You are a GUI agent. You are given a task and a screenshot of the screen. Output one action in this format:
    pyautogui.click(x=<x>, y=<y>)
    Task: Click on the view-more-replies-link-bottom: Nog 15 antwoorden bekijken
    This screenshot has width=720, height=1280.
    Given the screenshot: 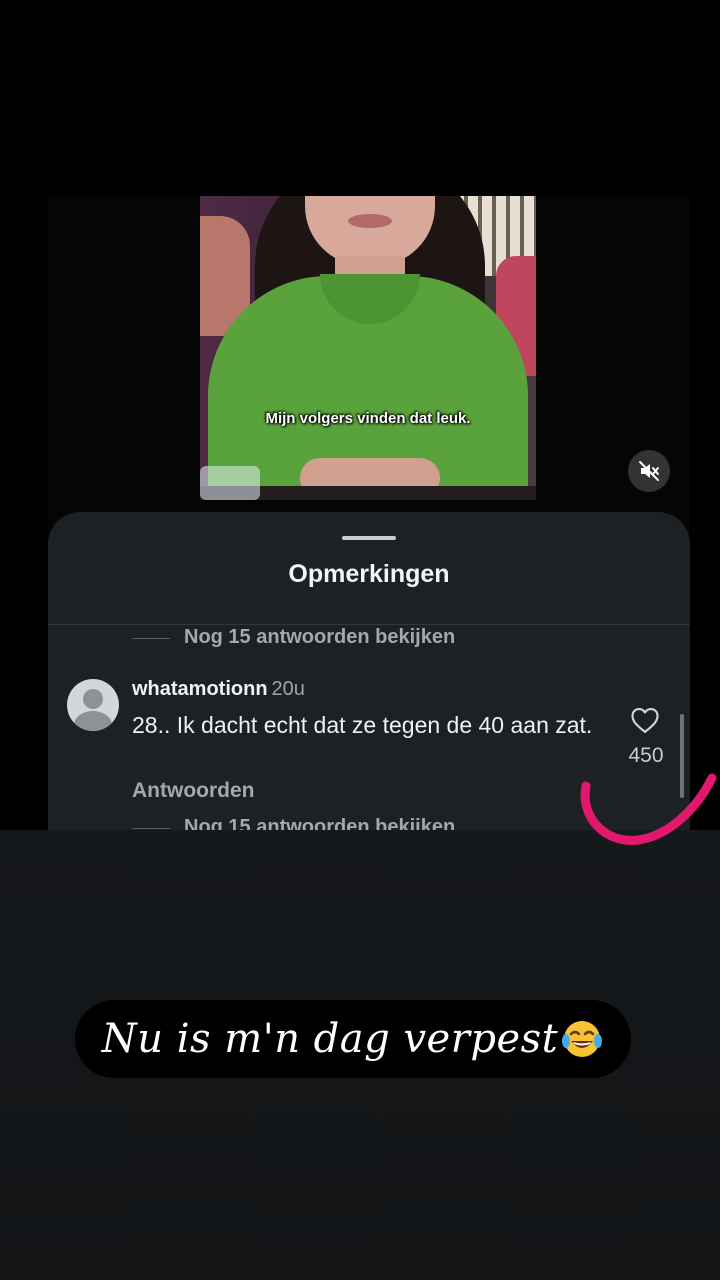 What is the action you would take?
    pyautogui.click(x=319, y=823)
    